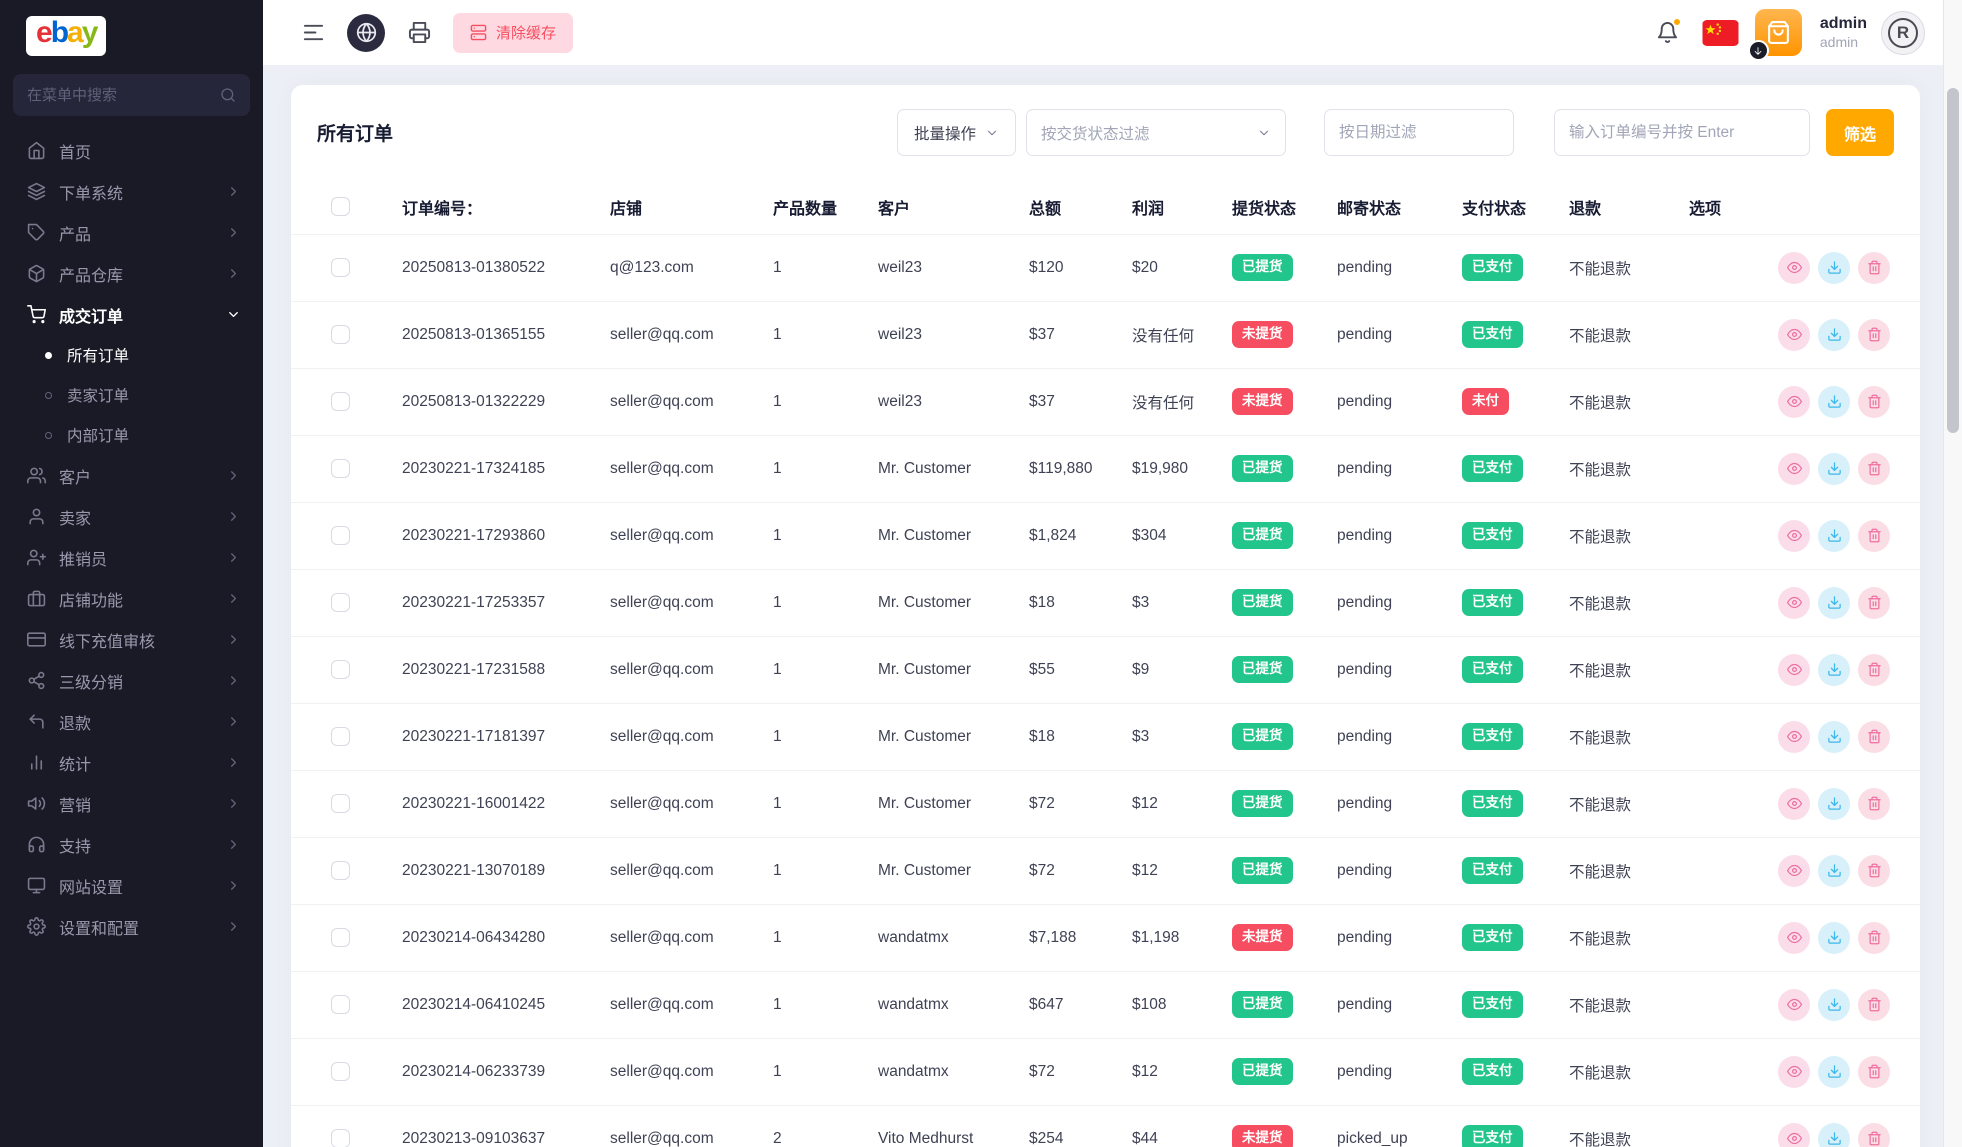 The image size is (1962, 1147). What do you see at coordinates (313, 33) in the screenshot?
I see `sidebar-toggle-button` at bounding box center [313, 33].